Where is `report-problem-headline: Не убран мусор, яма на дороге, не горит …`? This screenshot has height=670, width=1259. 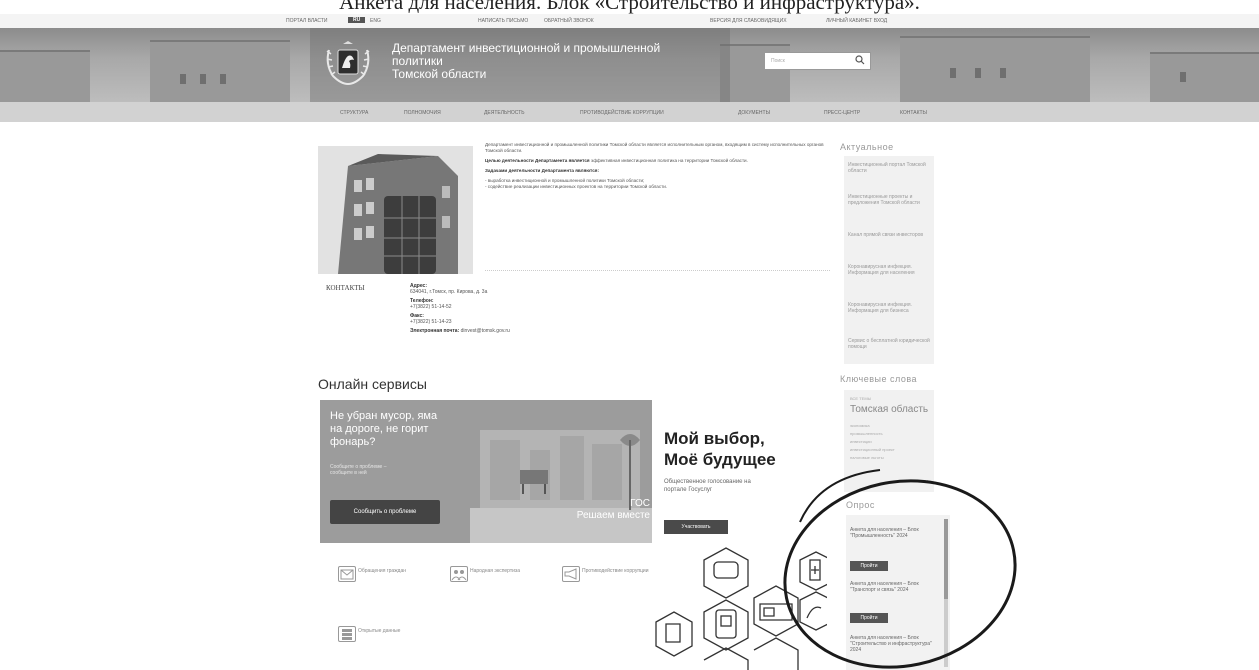 report-problem-headline: Не убран мусор, яма на дороге, не горит … is located at coordinates (383, 429).